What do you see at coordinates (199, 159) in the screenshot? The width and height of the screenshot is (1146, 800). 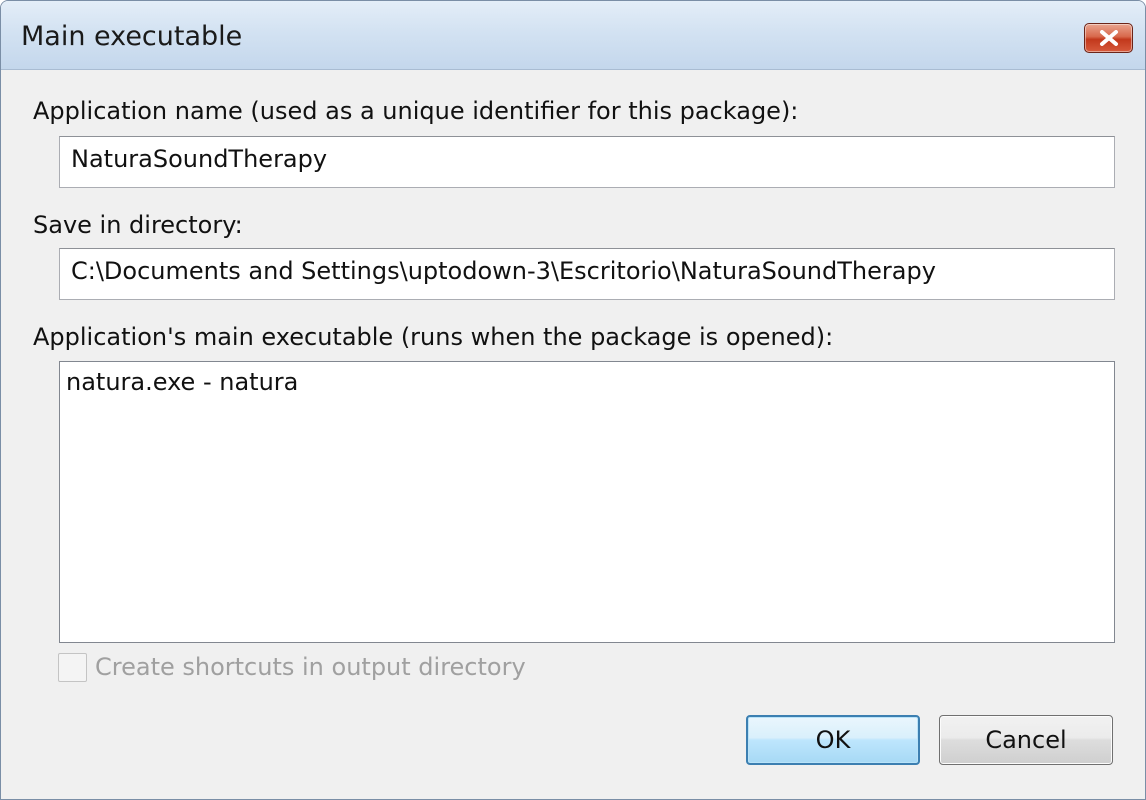 I see `application-name-value: NaturaSoundTherapy` at bounding box center [199, 159].